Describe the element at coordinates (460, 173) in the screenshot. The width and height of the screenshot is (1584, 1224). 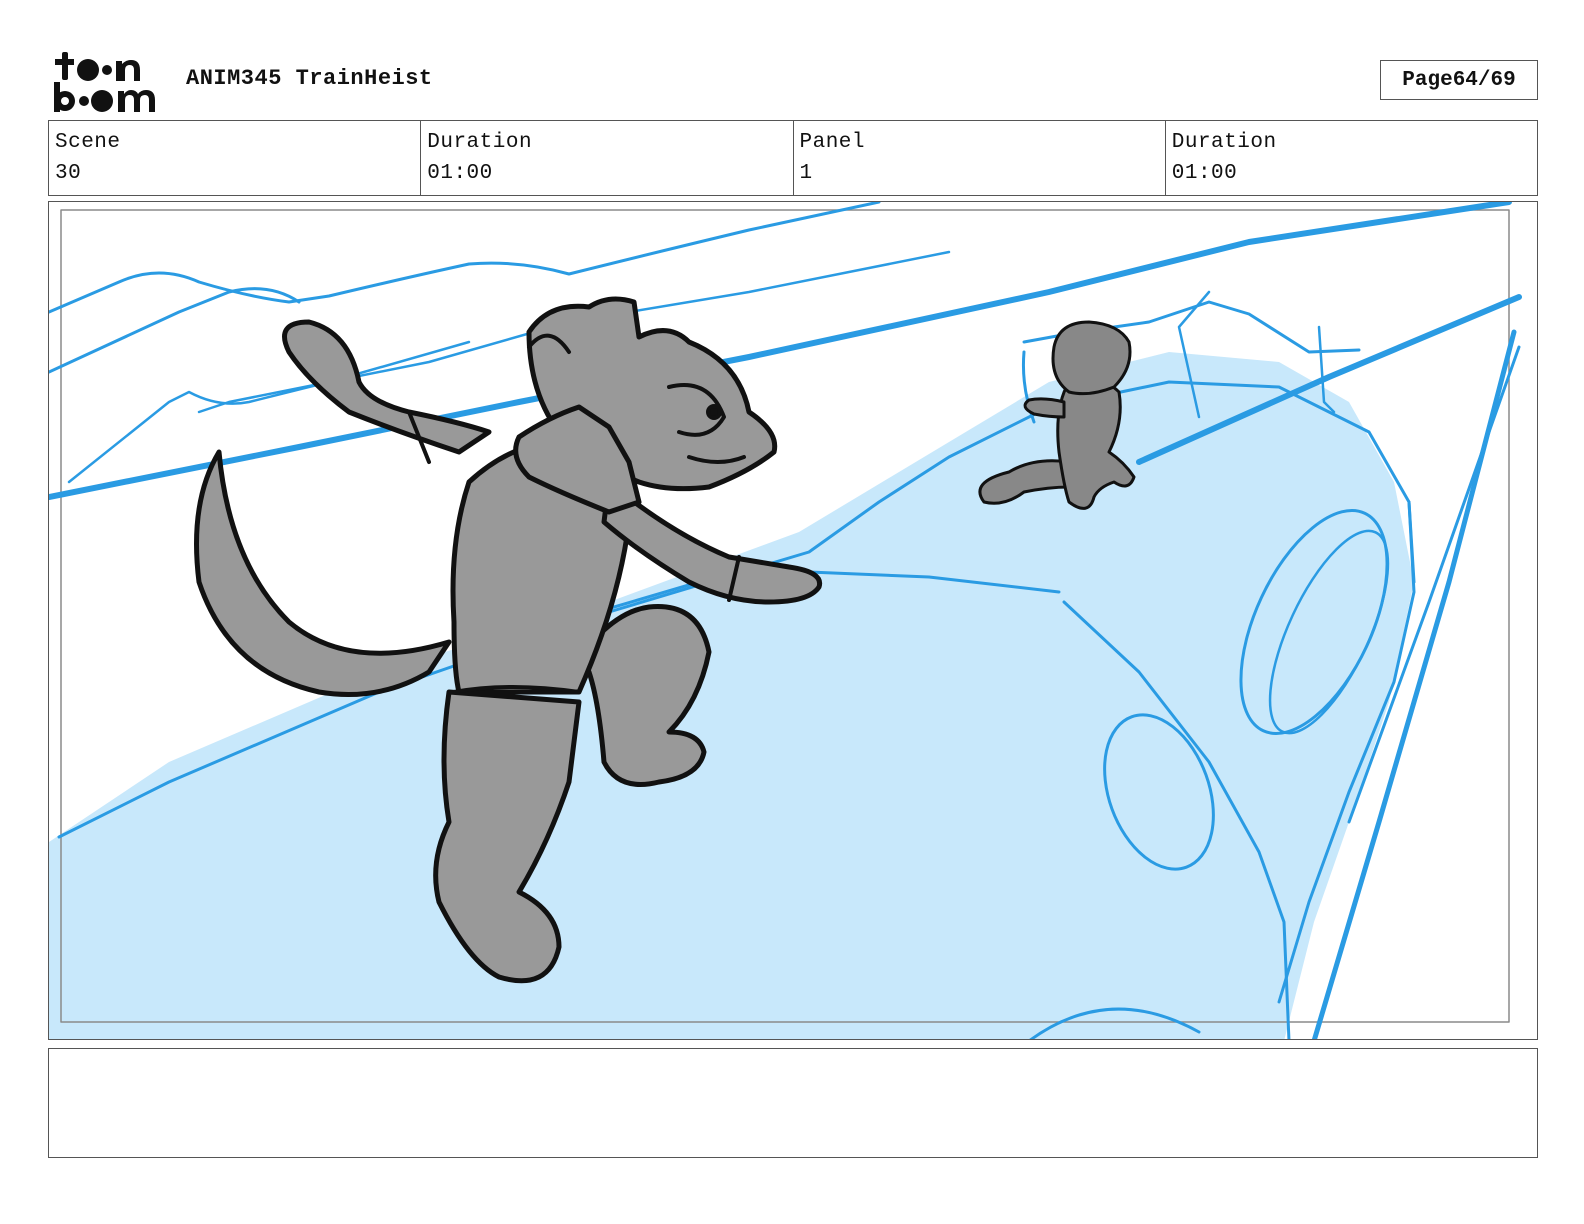
I see `scene-duration-value: 01:00` at that location.